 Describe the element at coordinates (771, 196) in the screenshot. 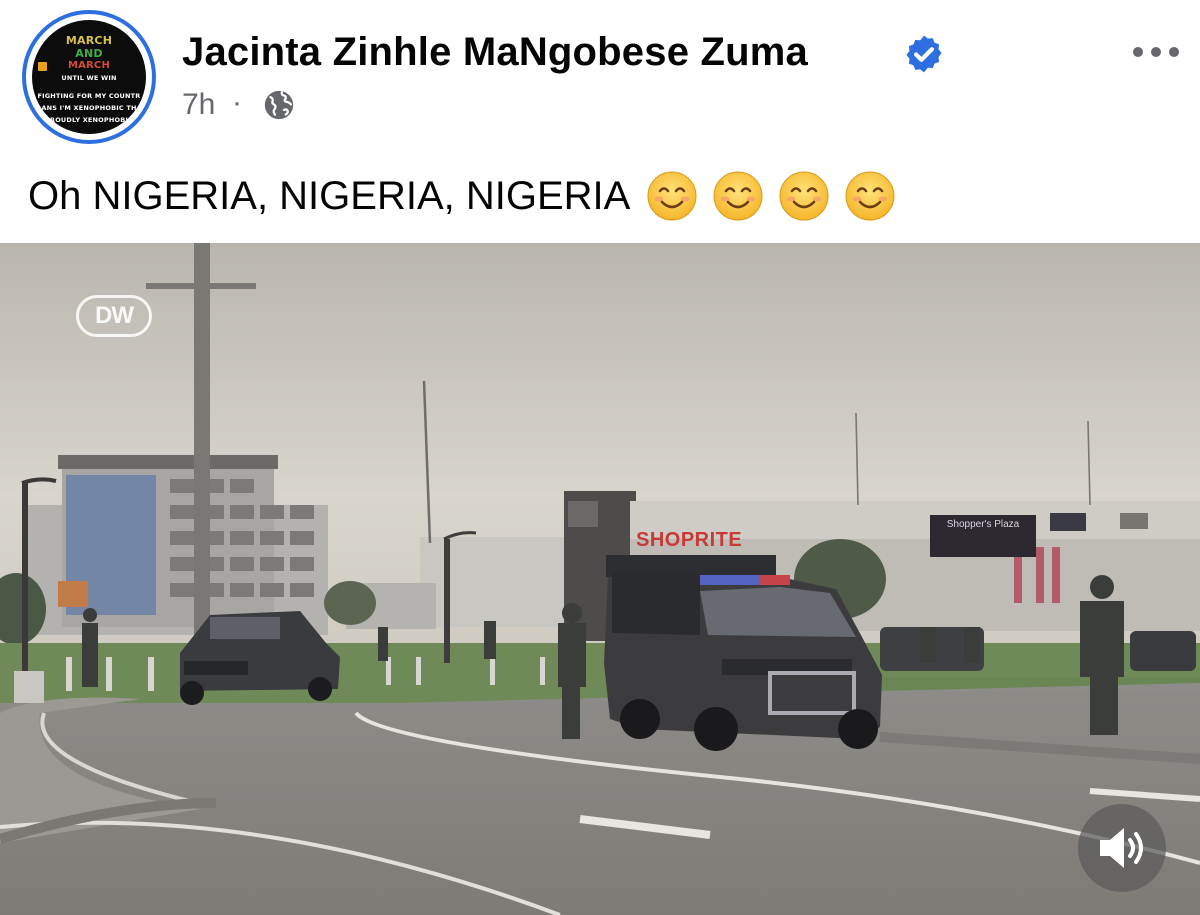

I see `emoji-row` at that location.